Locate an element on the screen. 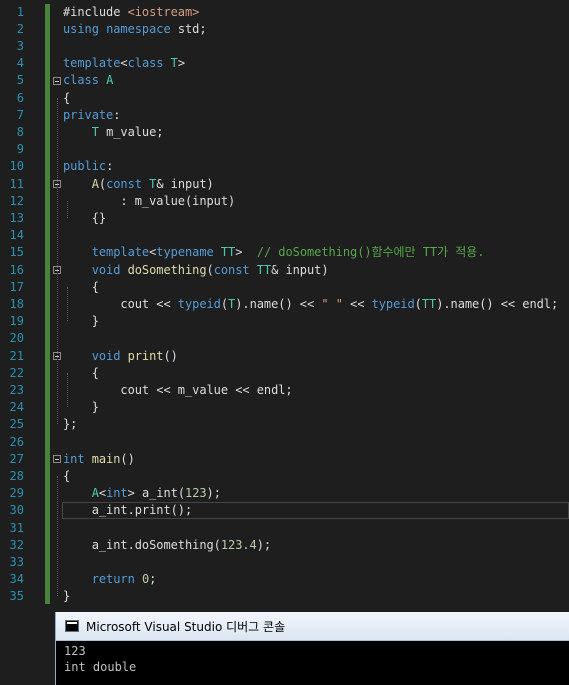 The width and height of the screenshot is (569, 685). line-number: 5 is located at coordinates (20, 80).